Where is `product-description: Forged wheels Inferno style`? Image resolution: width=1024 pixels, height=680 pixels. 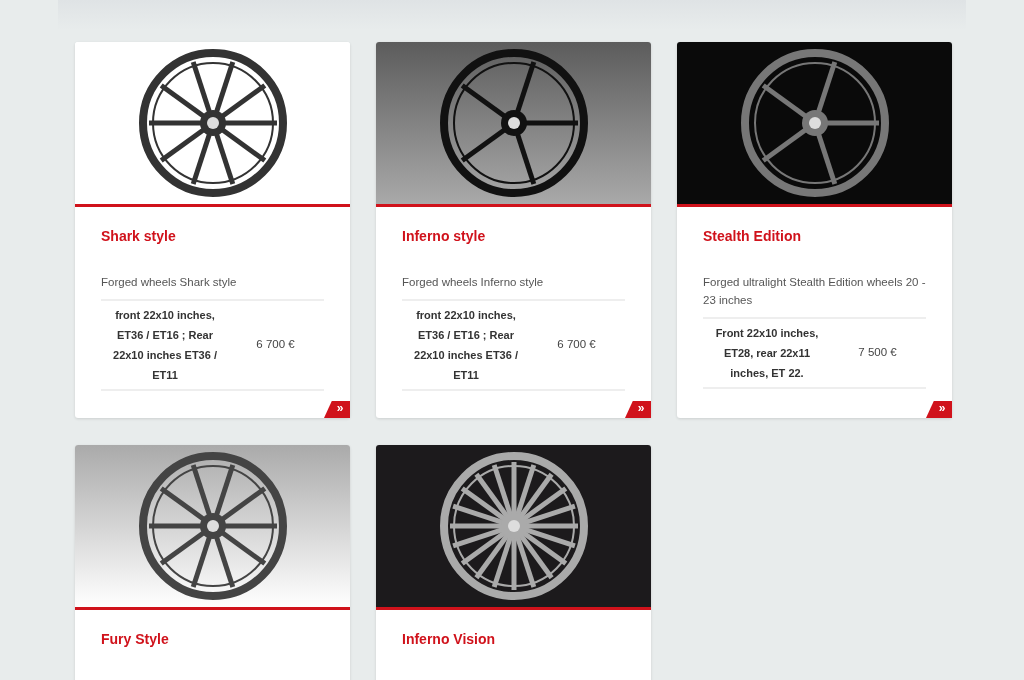 product-description: Forged wheels Inferno style is located at coordinates (473, 282).